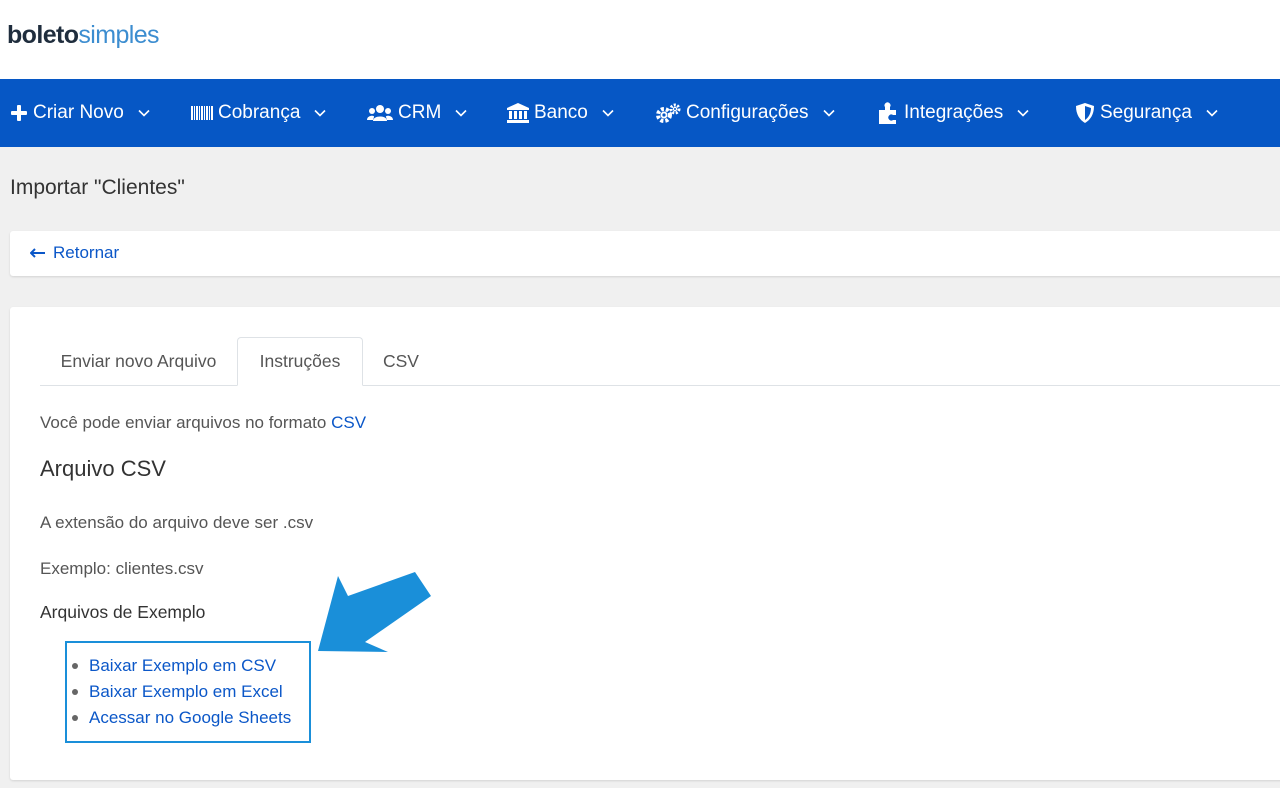 The width and height of the screenshot is (1280, 788). I want to click on nav-label: Banco, so click(561, 112).